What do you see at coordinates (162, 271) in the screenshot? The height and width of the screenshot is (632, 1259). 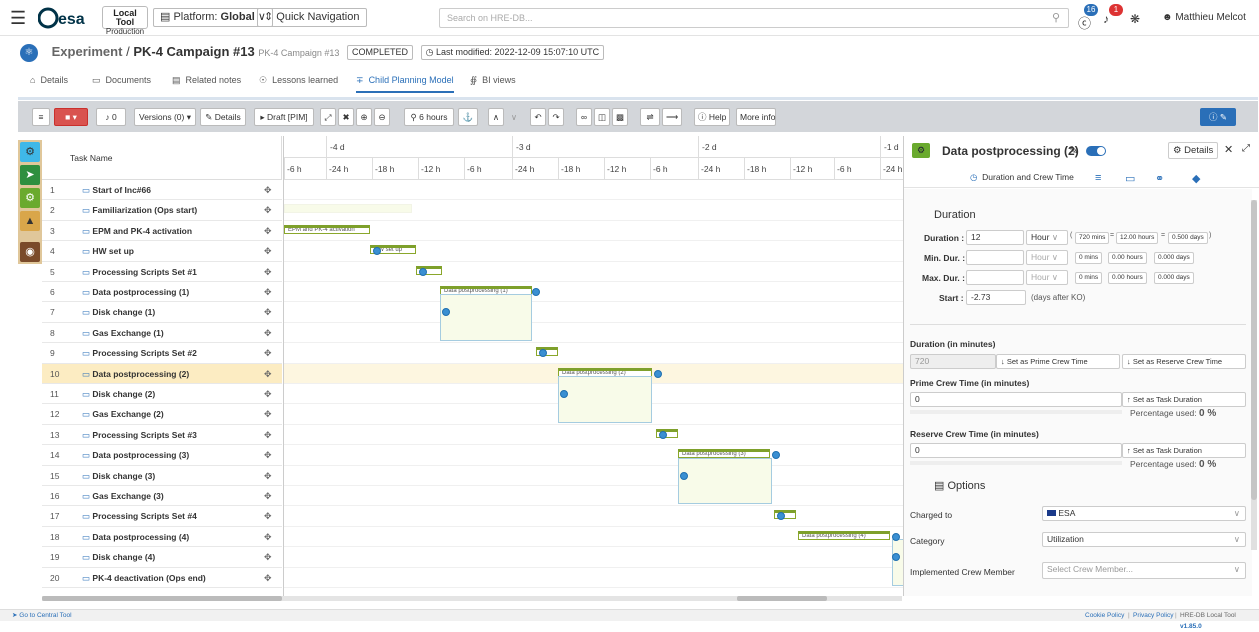 I see `table-row: 5 ▭ Processing Scripts Set #1 ✥` at bounding box center [162, 271].